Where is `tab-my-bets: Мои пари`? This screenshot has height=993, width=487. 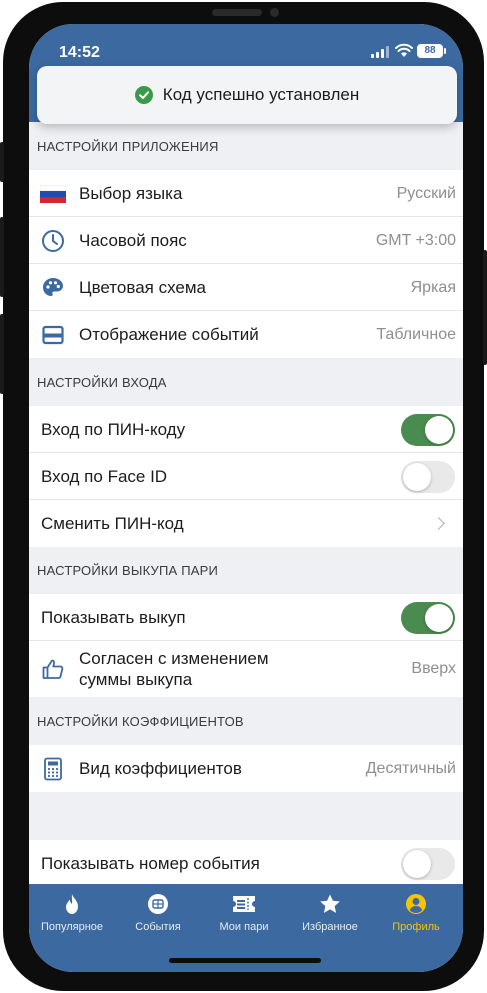
tab-my-bets: Мои пари is located at coordinates (244, 912).